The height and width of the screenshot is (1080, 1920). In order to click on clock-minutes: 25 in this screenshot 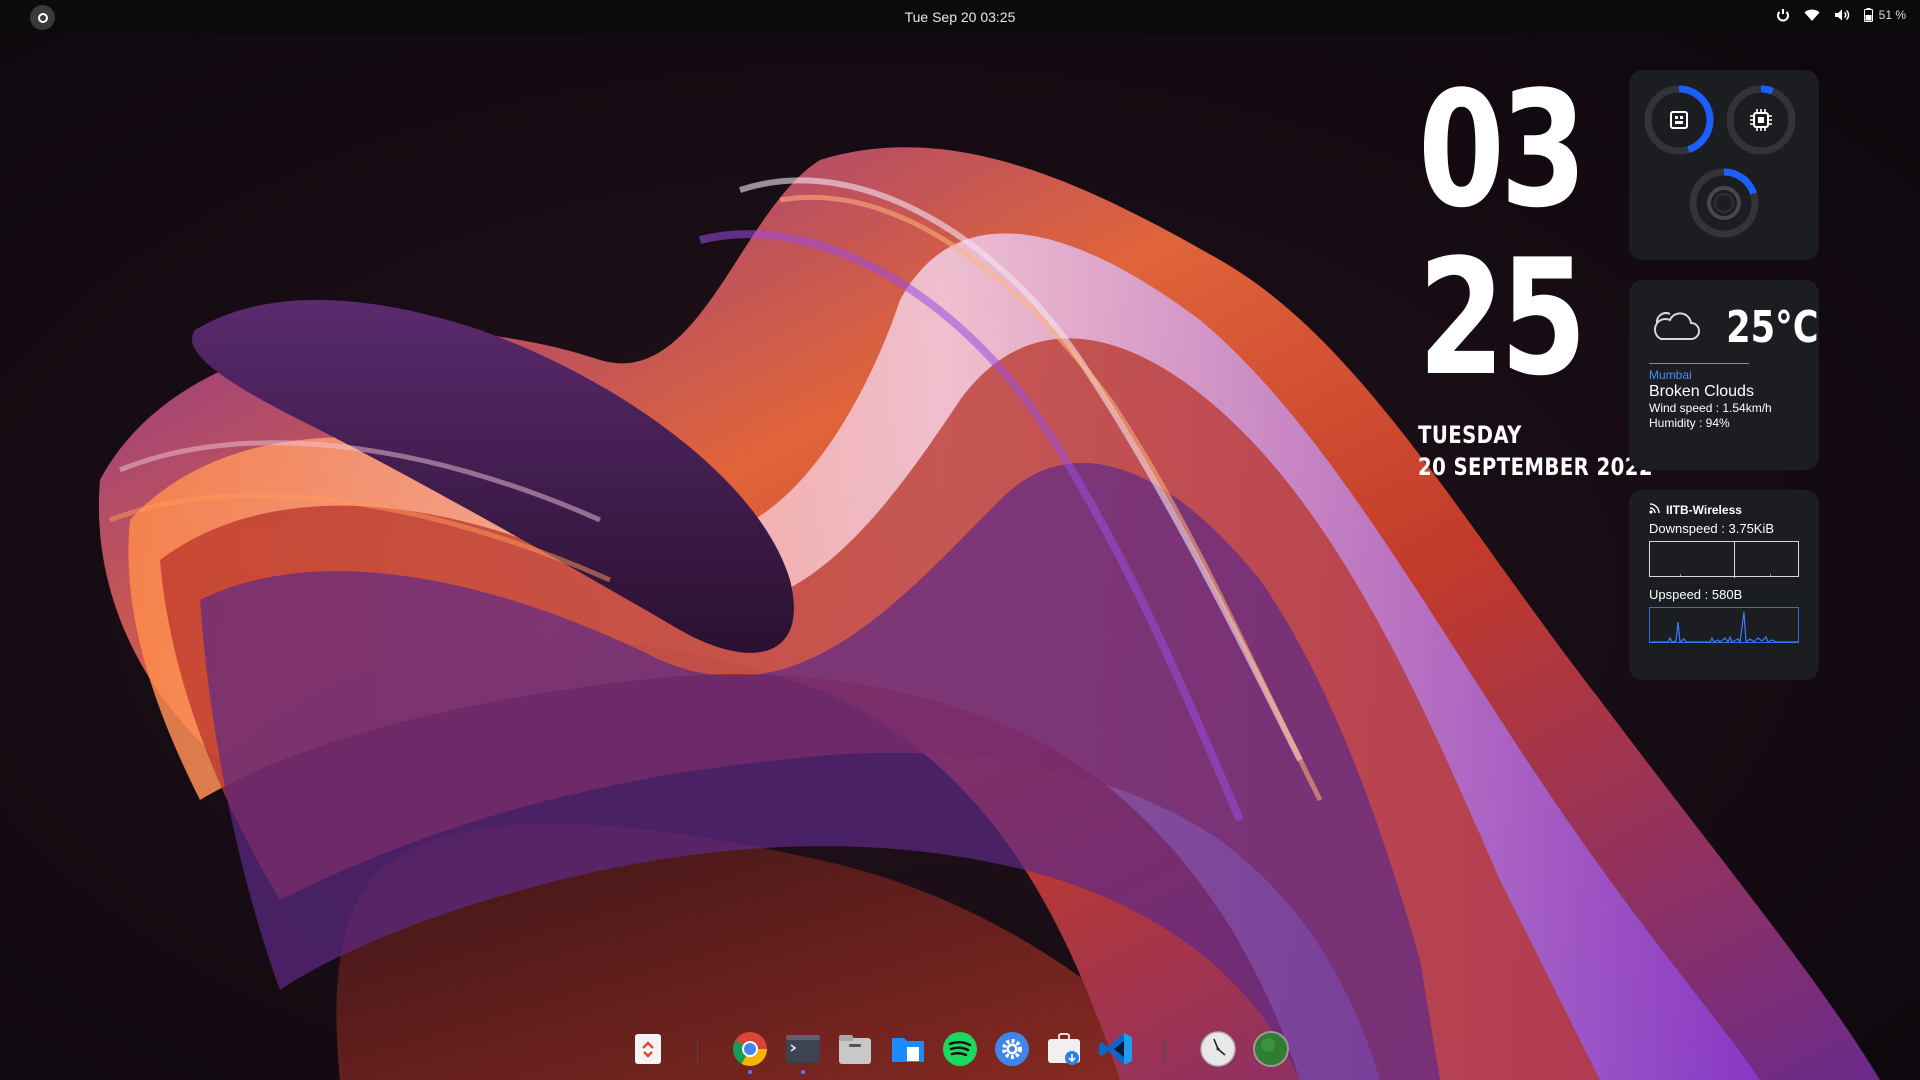, I will do `click(1502, 317)`.